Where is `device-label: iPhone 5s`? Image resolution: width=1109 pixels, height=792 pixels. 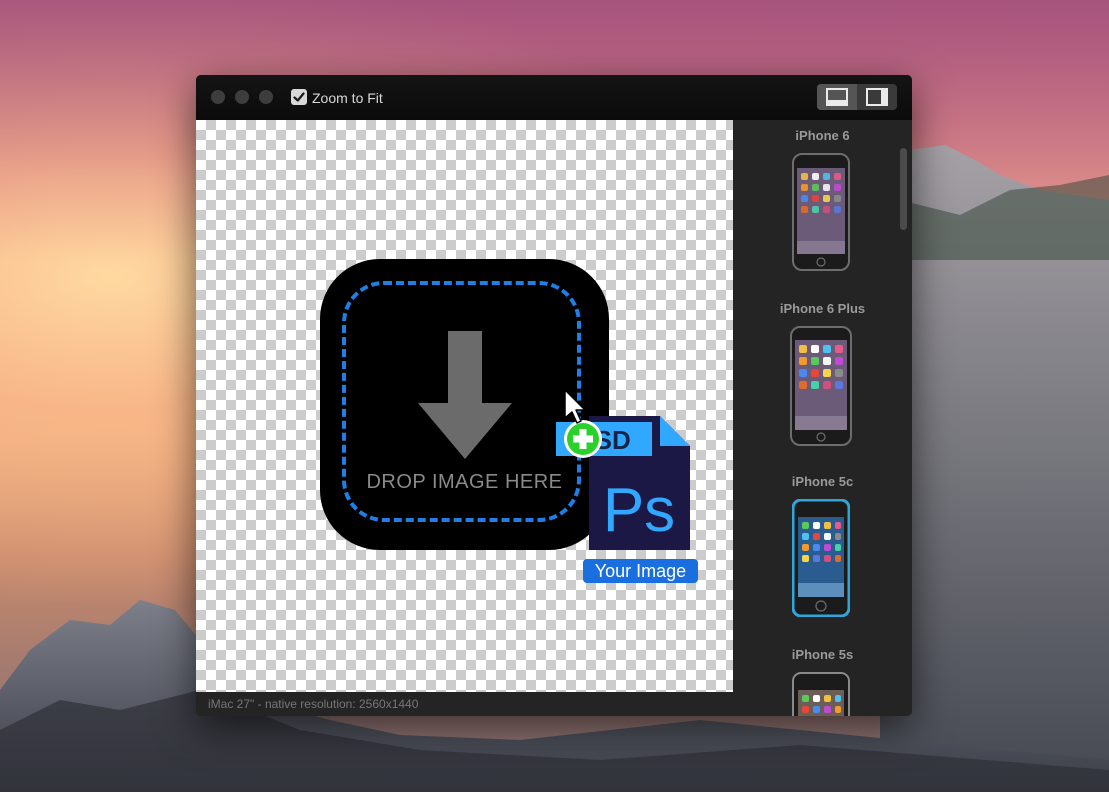 device-label: iPhone 5s is located at coordinates (822, 654).